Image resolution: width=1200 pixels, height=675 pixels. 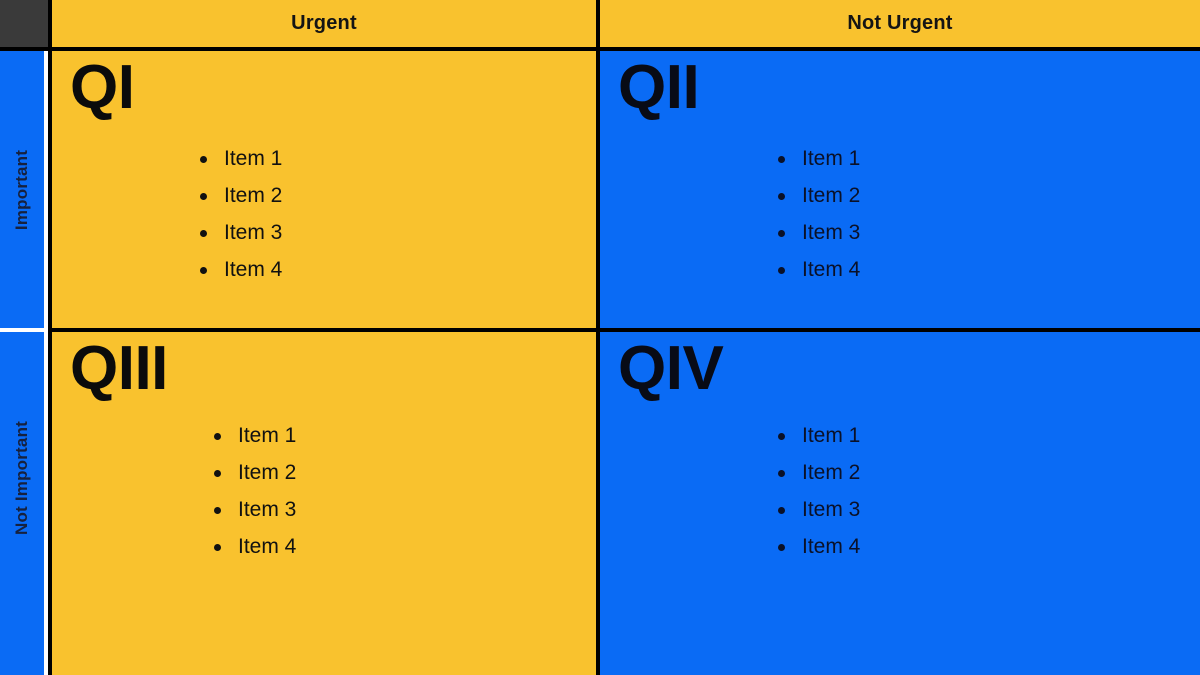 What do you see at coordinates (671, 368) in the screenshot?
I see `quadrant-q4-title: QIV` at bounding box center [671, 368].